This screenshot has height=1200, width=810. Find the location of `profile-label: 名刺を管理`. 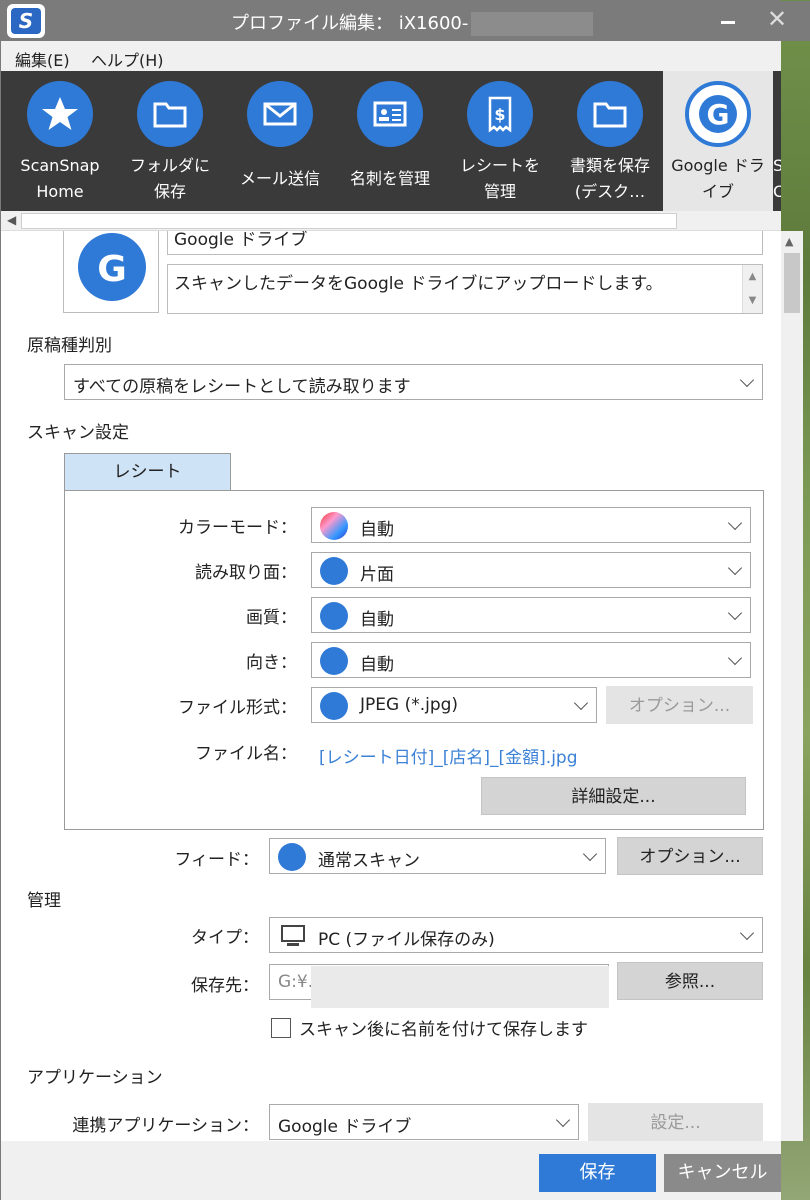

profile-label: 名刺を管理 is located at coordinates (389, 178).